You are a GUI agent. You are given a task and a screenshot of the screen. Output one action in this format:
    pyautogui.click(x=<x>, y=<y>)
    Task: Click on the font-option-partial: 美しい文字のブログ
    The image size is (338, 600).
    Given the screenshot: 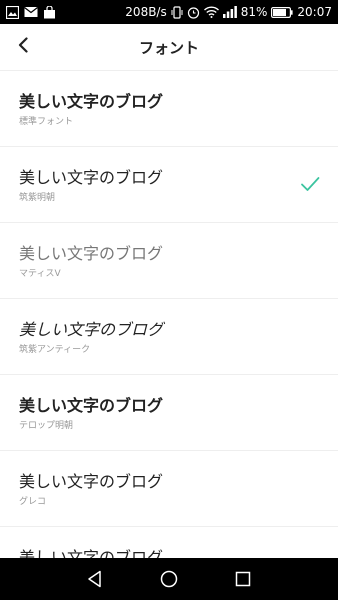 What is the action you would take?
    pyautogui.click(x=169, y=542)
    